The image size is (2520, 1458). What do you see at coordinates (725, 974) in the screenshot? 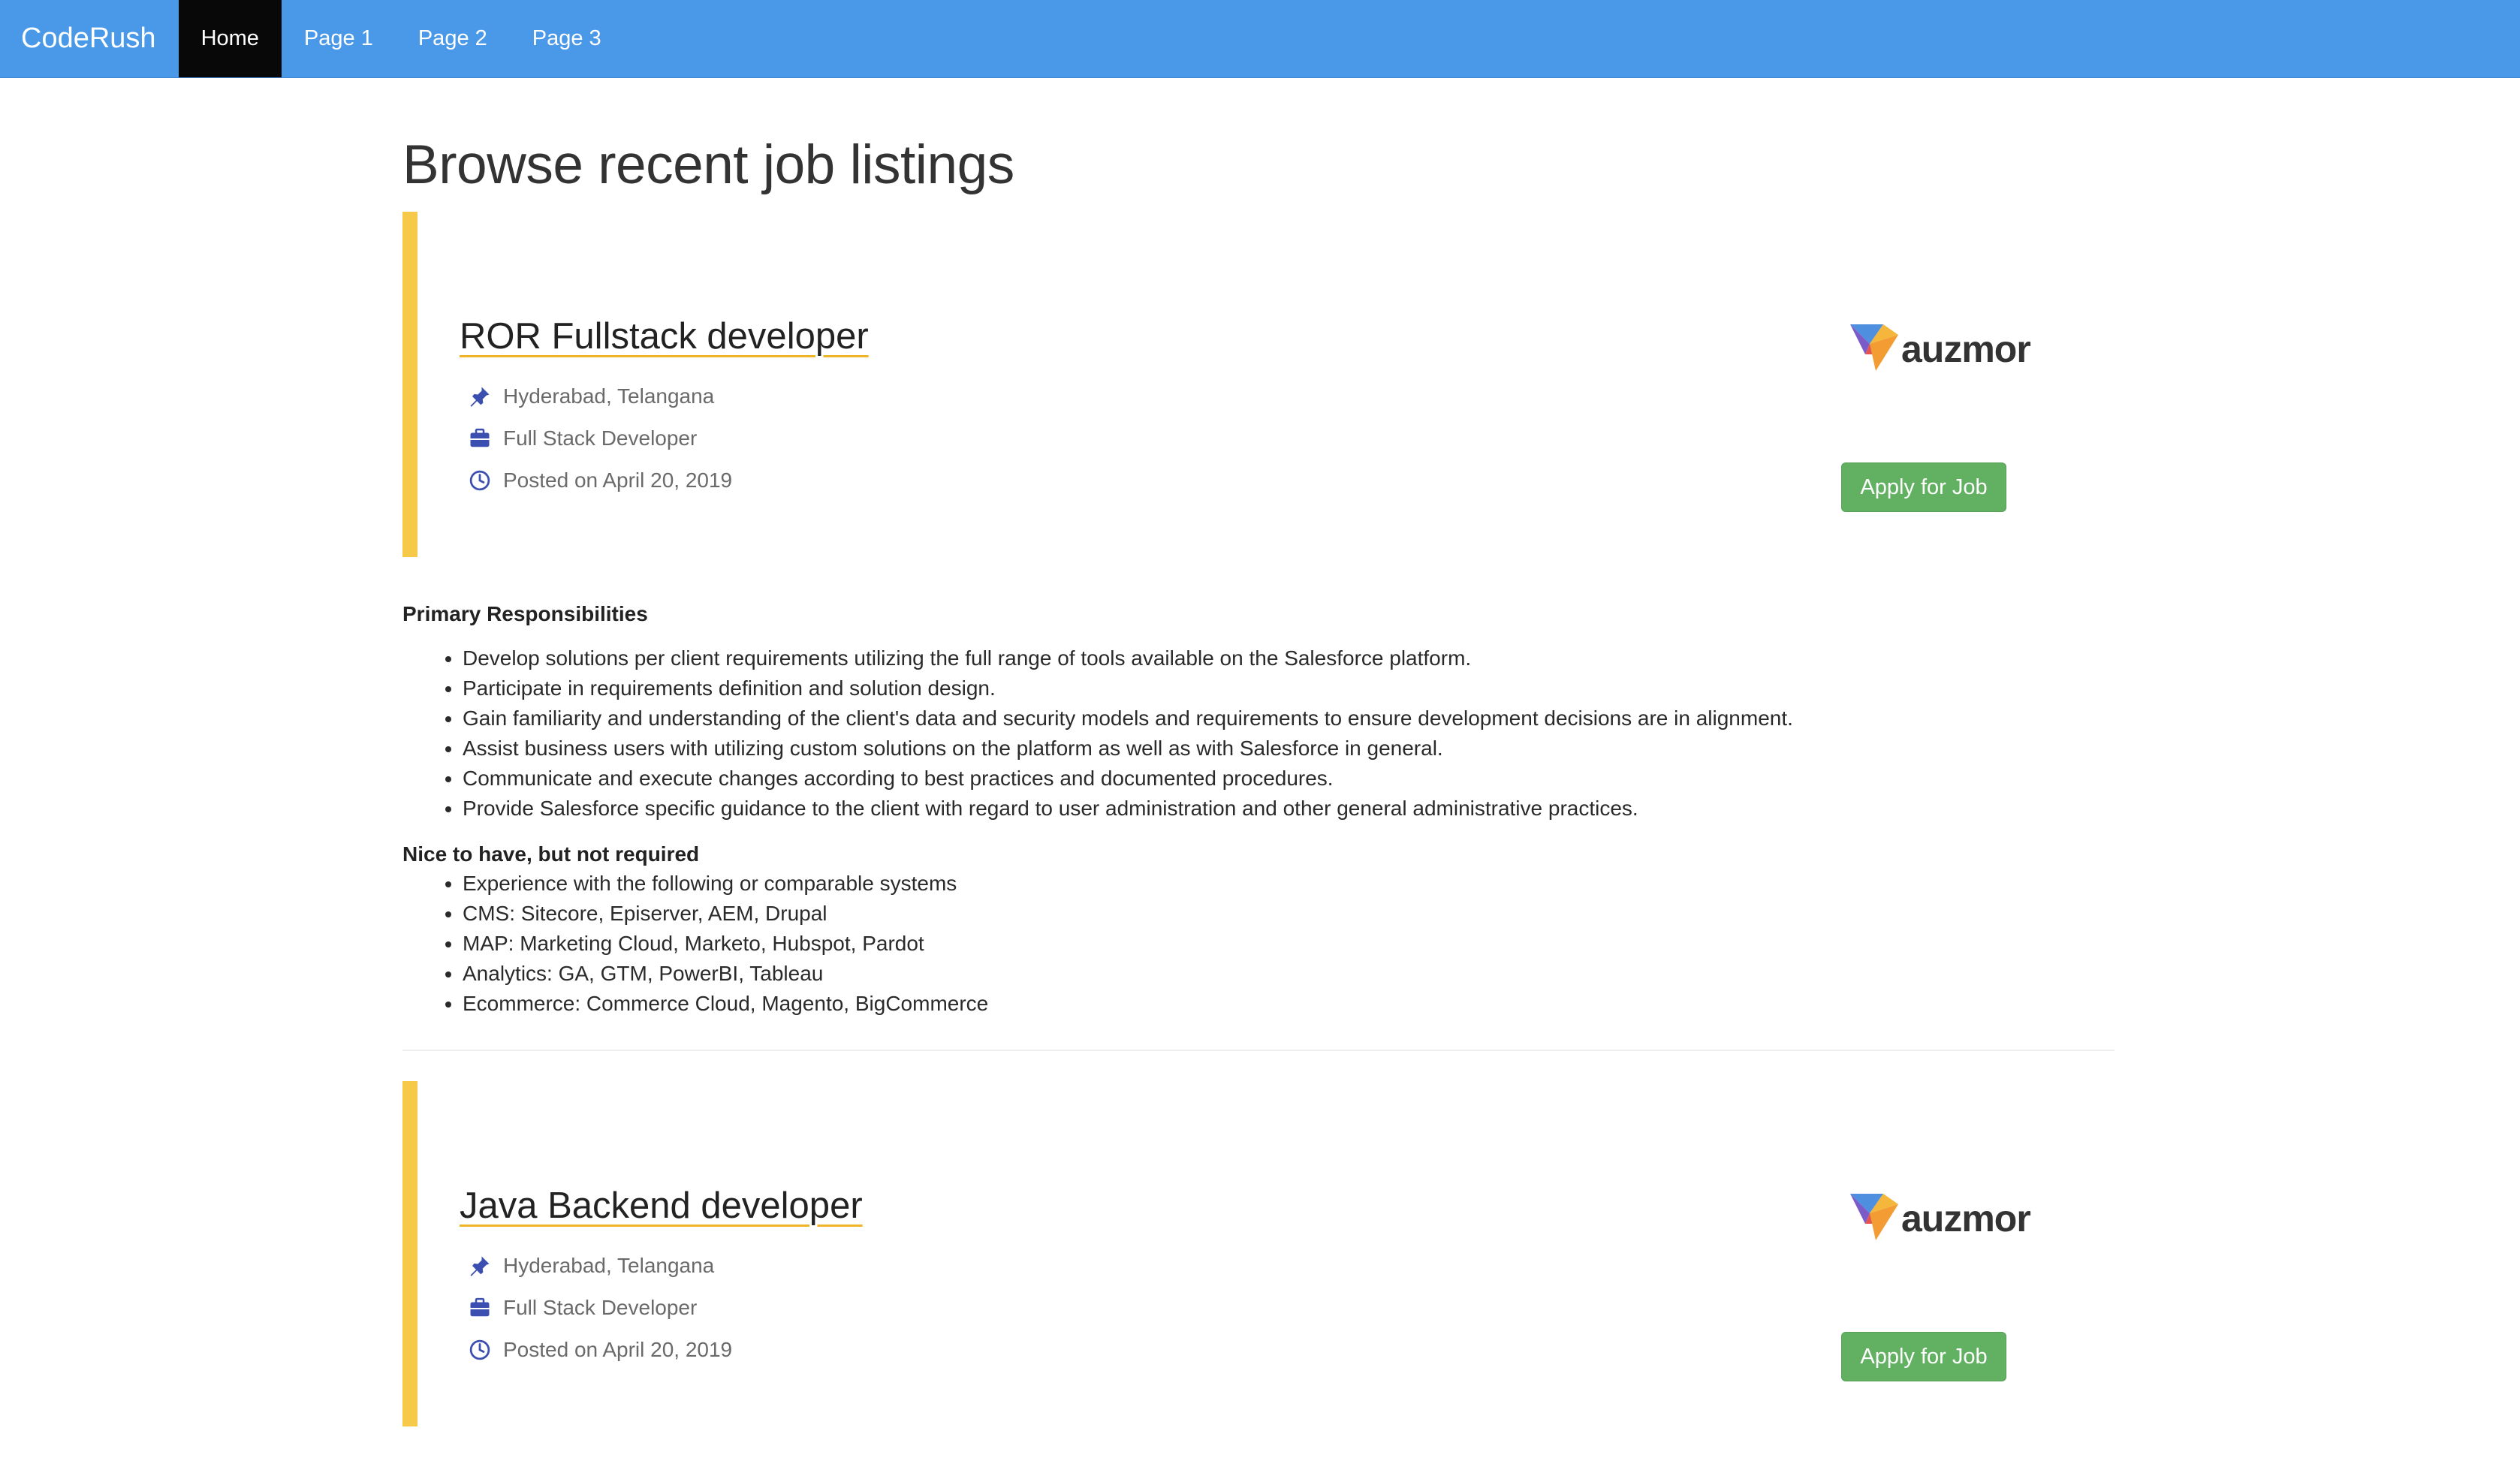
I see `list-item: Analytics: GA, GTM, PowerBI, Tableau` at bounding box center [725, 974].